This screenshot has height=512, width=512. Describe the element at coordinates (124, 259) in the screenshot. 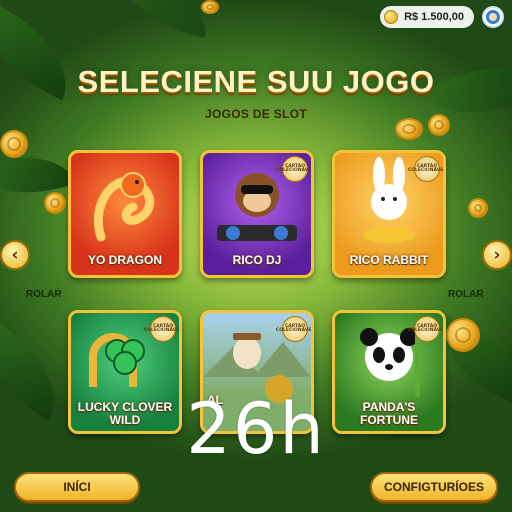

I see `card-title: YO DRAGON` at that location.